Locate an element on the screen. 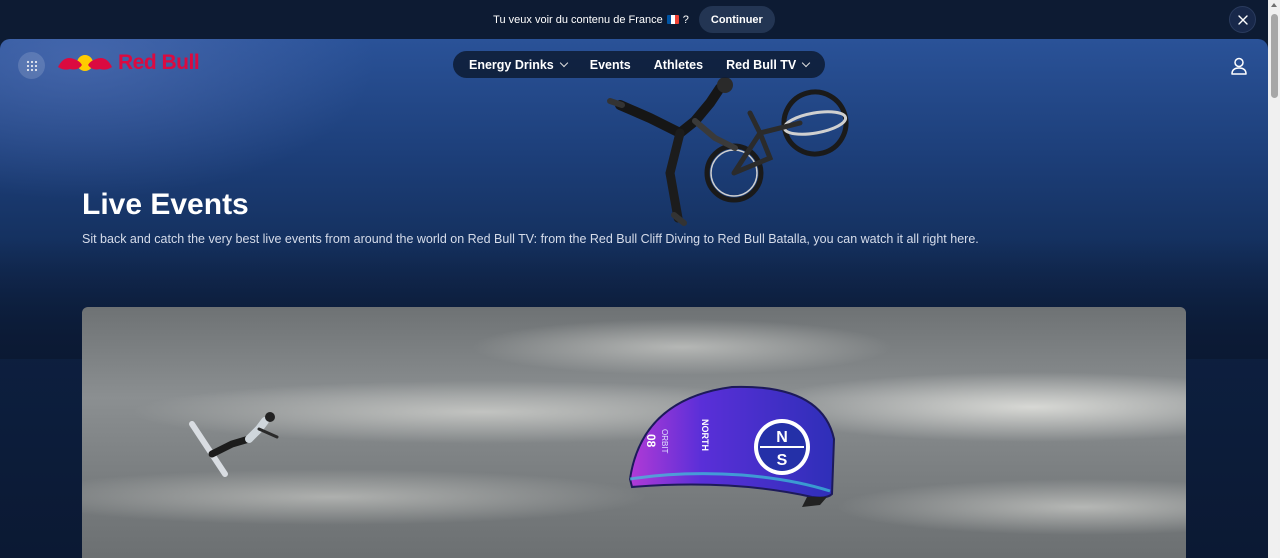  banner-close-button is located at coordinates (1242, 19).